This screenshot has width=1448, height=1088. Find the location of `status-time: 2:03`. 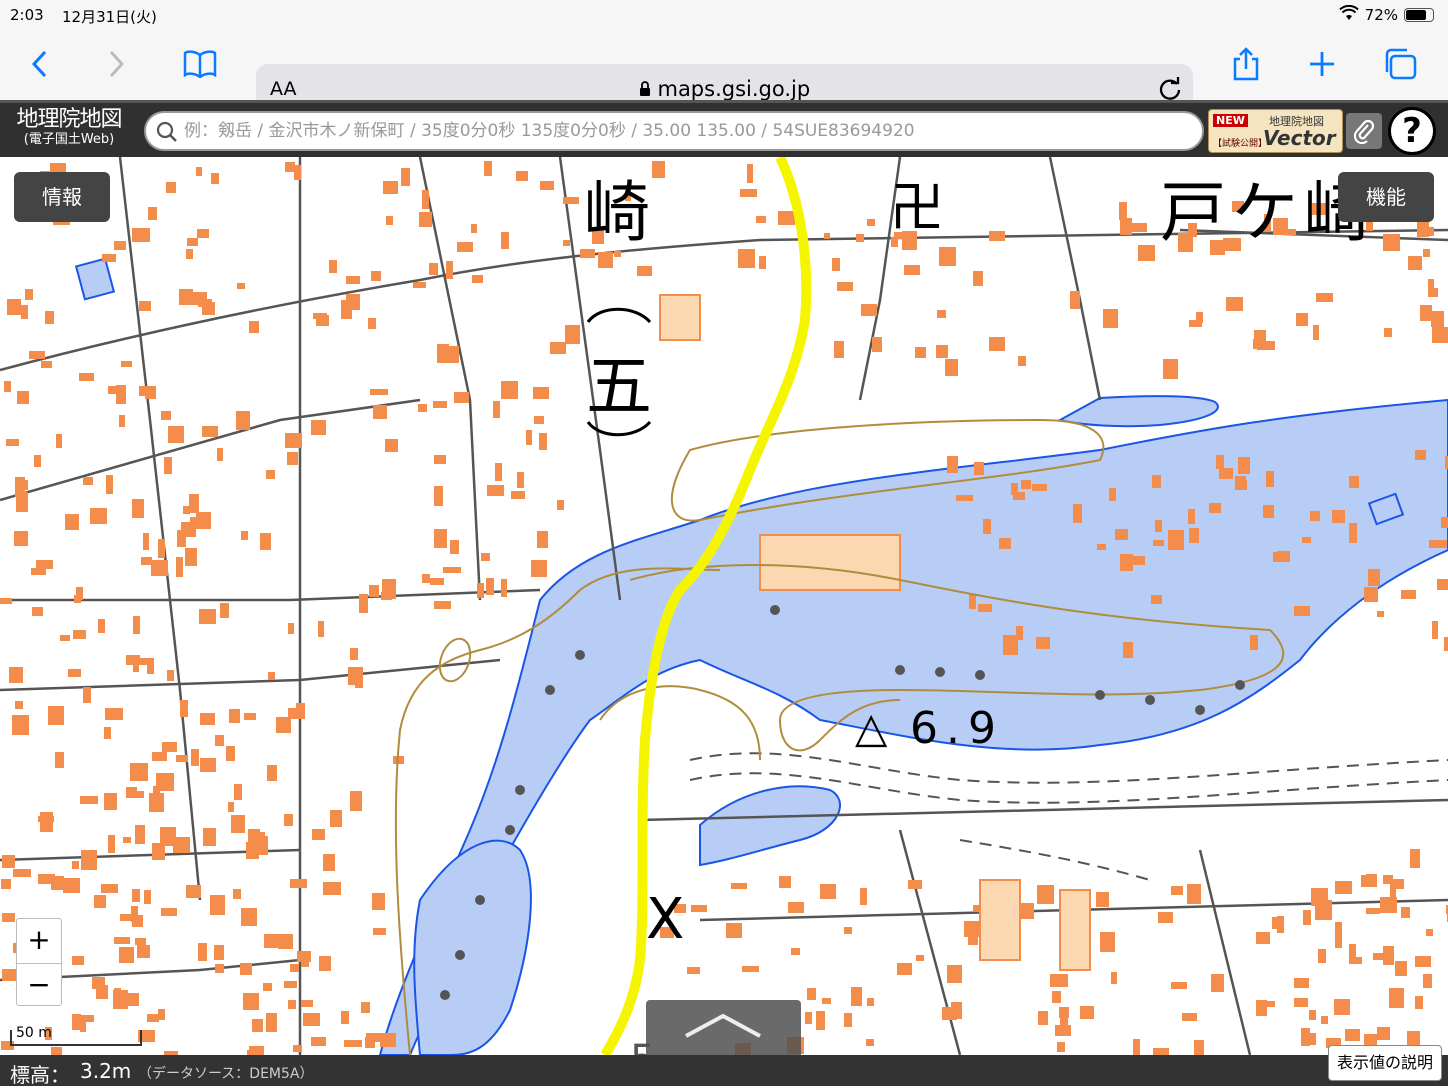

status-time: 2:03 is located at coordinates (27, 15).